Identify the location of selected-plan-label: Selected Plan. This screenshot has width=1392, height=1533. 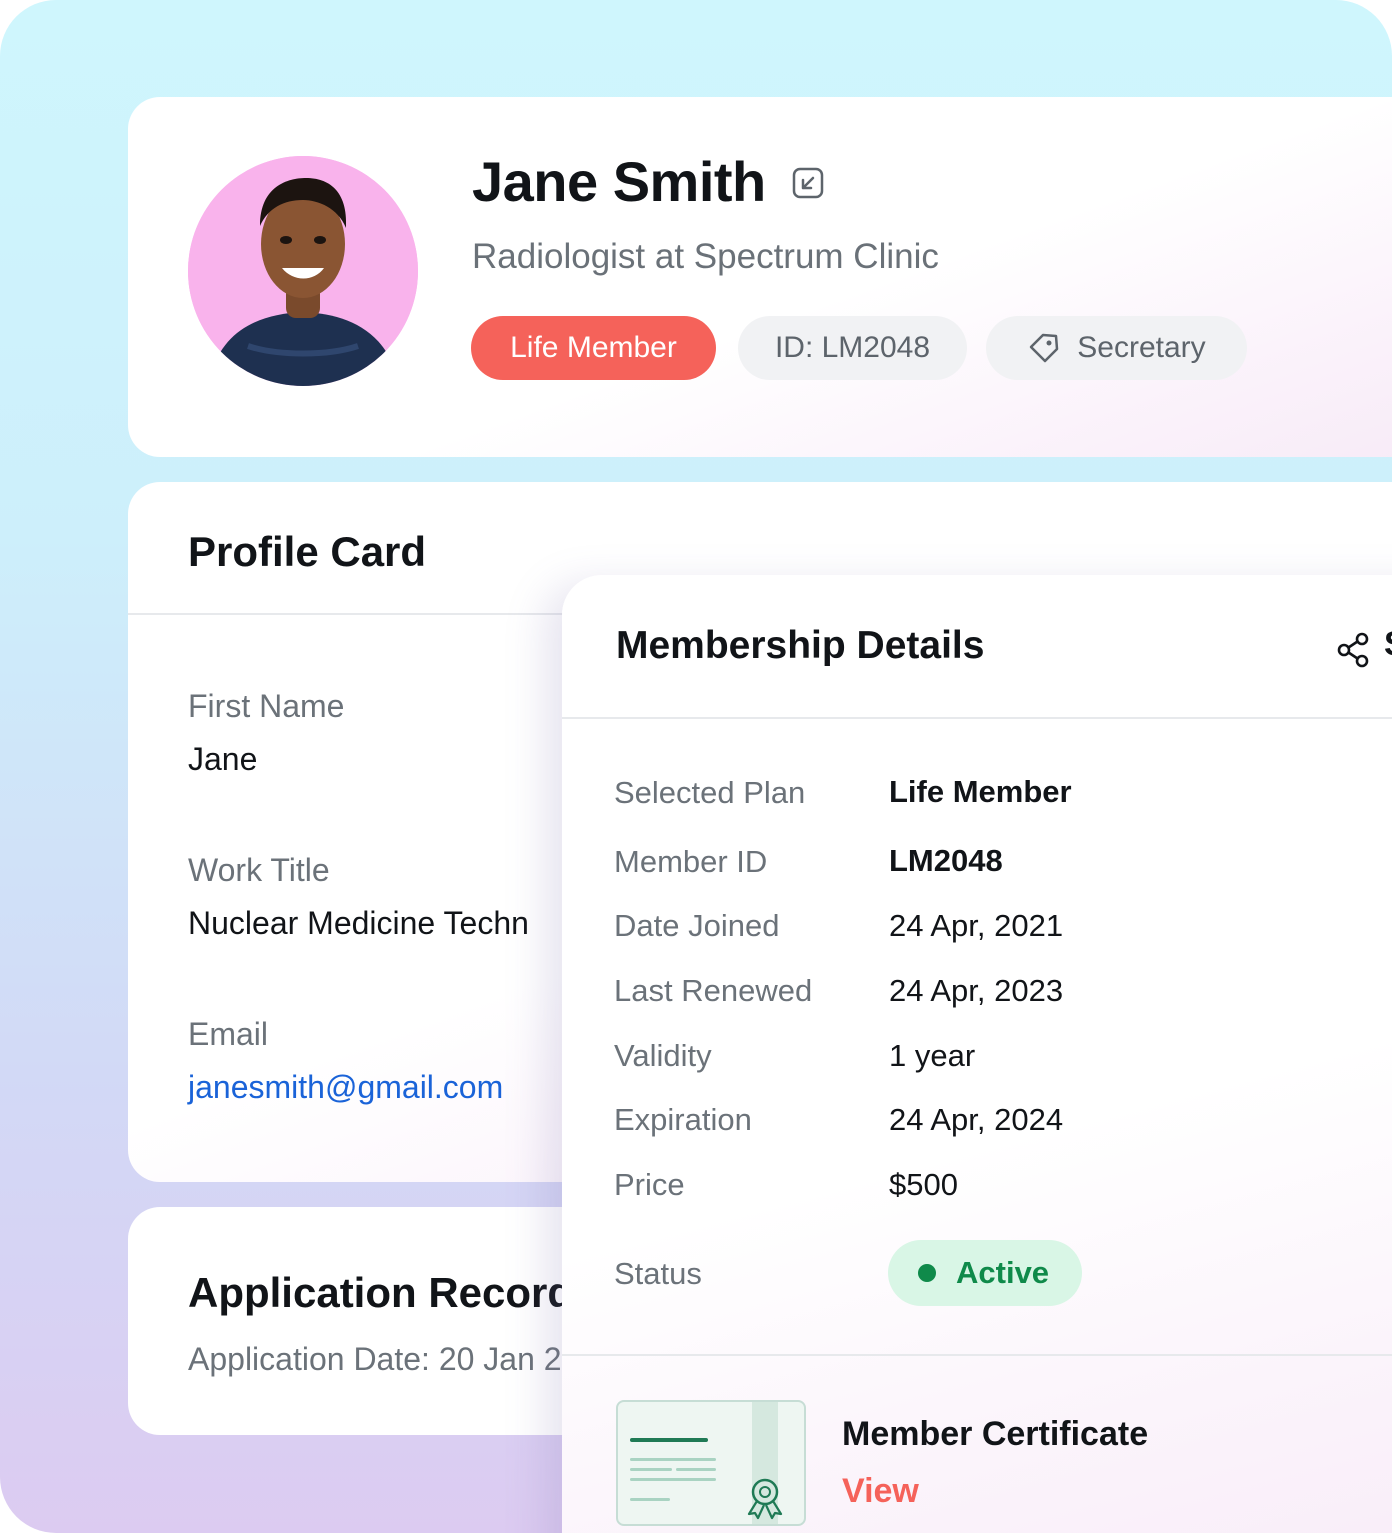
(710, 792).